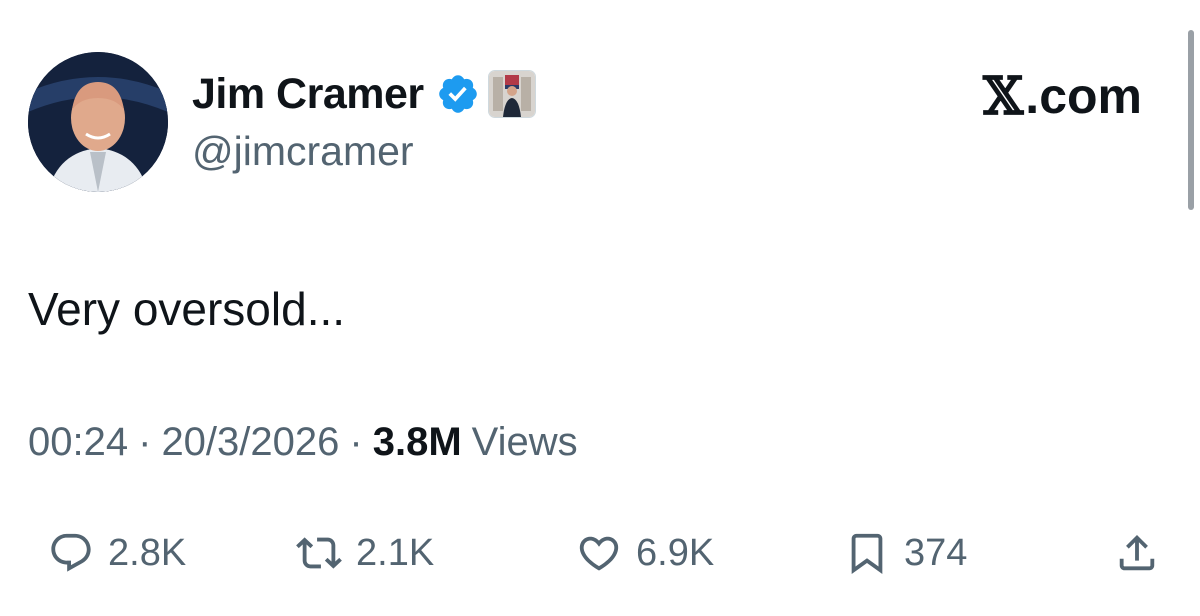 The width and height of the screenshot is (1200, 616). Describe the element at coordinates (458, 94) in the screenshot. I see `verified-badge-icon` at that location.